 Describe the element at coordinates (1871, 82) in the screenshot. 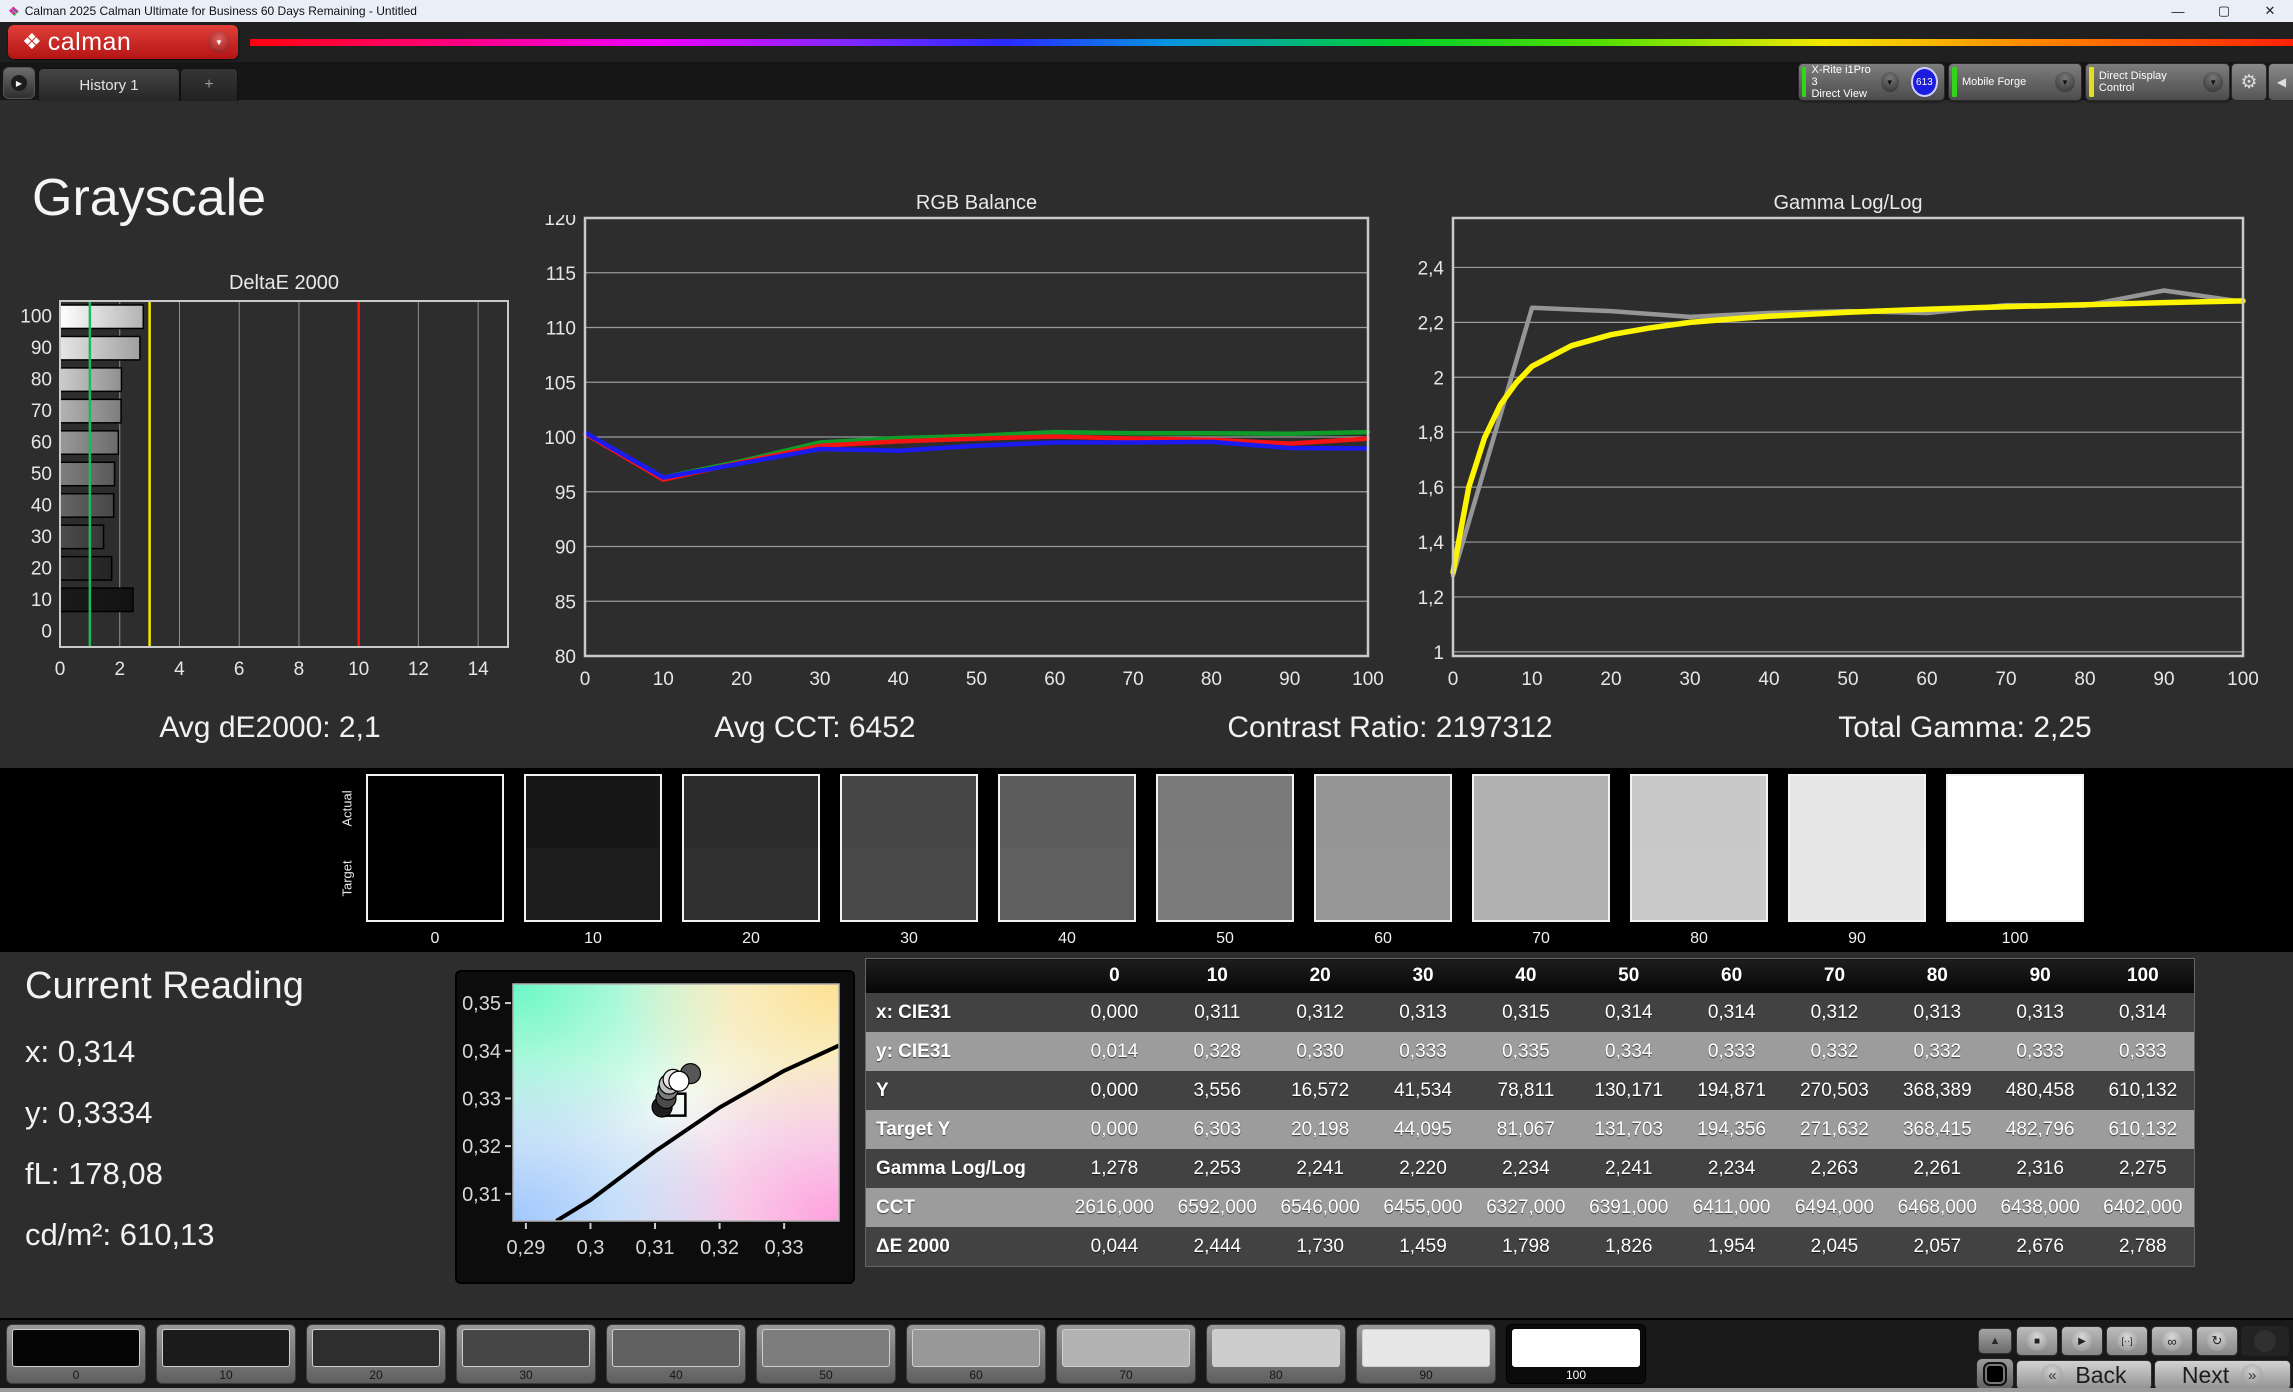

I see `meter-dropdown: X-Rite i1Pro 3 Direct View ▼ 613` at that location.